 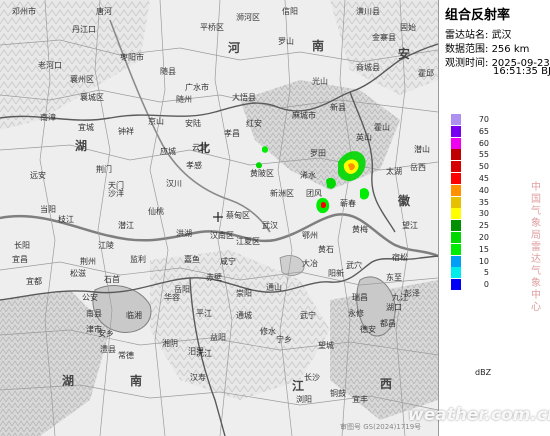 What do you see at coordinates (192, 259) in the screenshot?
I see `place-label: 嘉鱼` at bounding box center [192, 259].